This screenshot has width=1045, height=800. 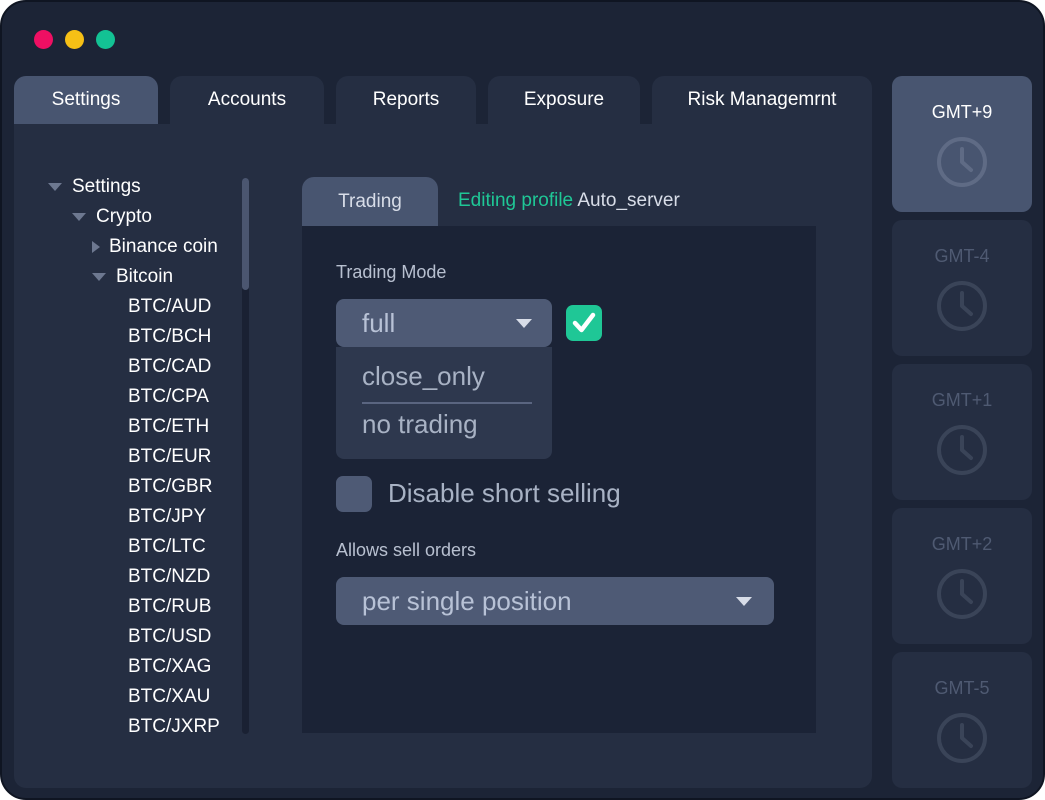 What do you see at coordinates (106, 186) in the screenshot?
I see `tree-item-label: Settings` at bounding box center [106, 186].